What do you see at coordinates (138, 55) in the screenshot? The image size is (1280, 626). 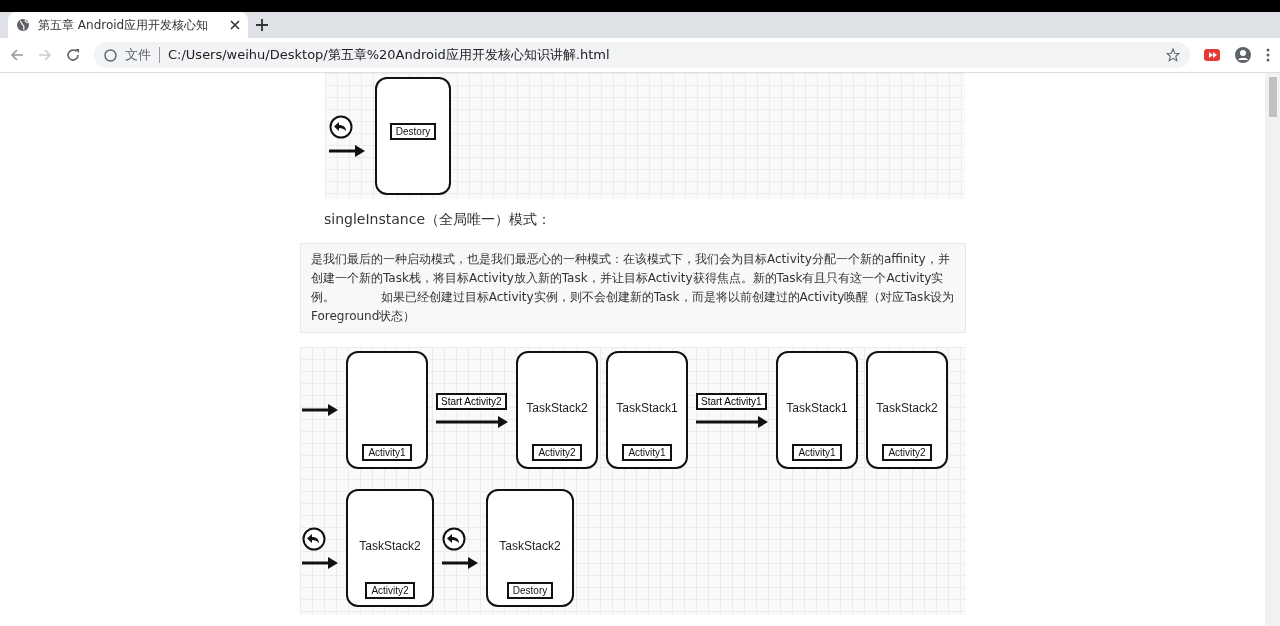 I see `scheme-label: 文件` at bounding box center [138, 55].